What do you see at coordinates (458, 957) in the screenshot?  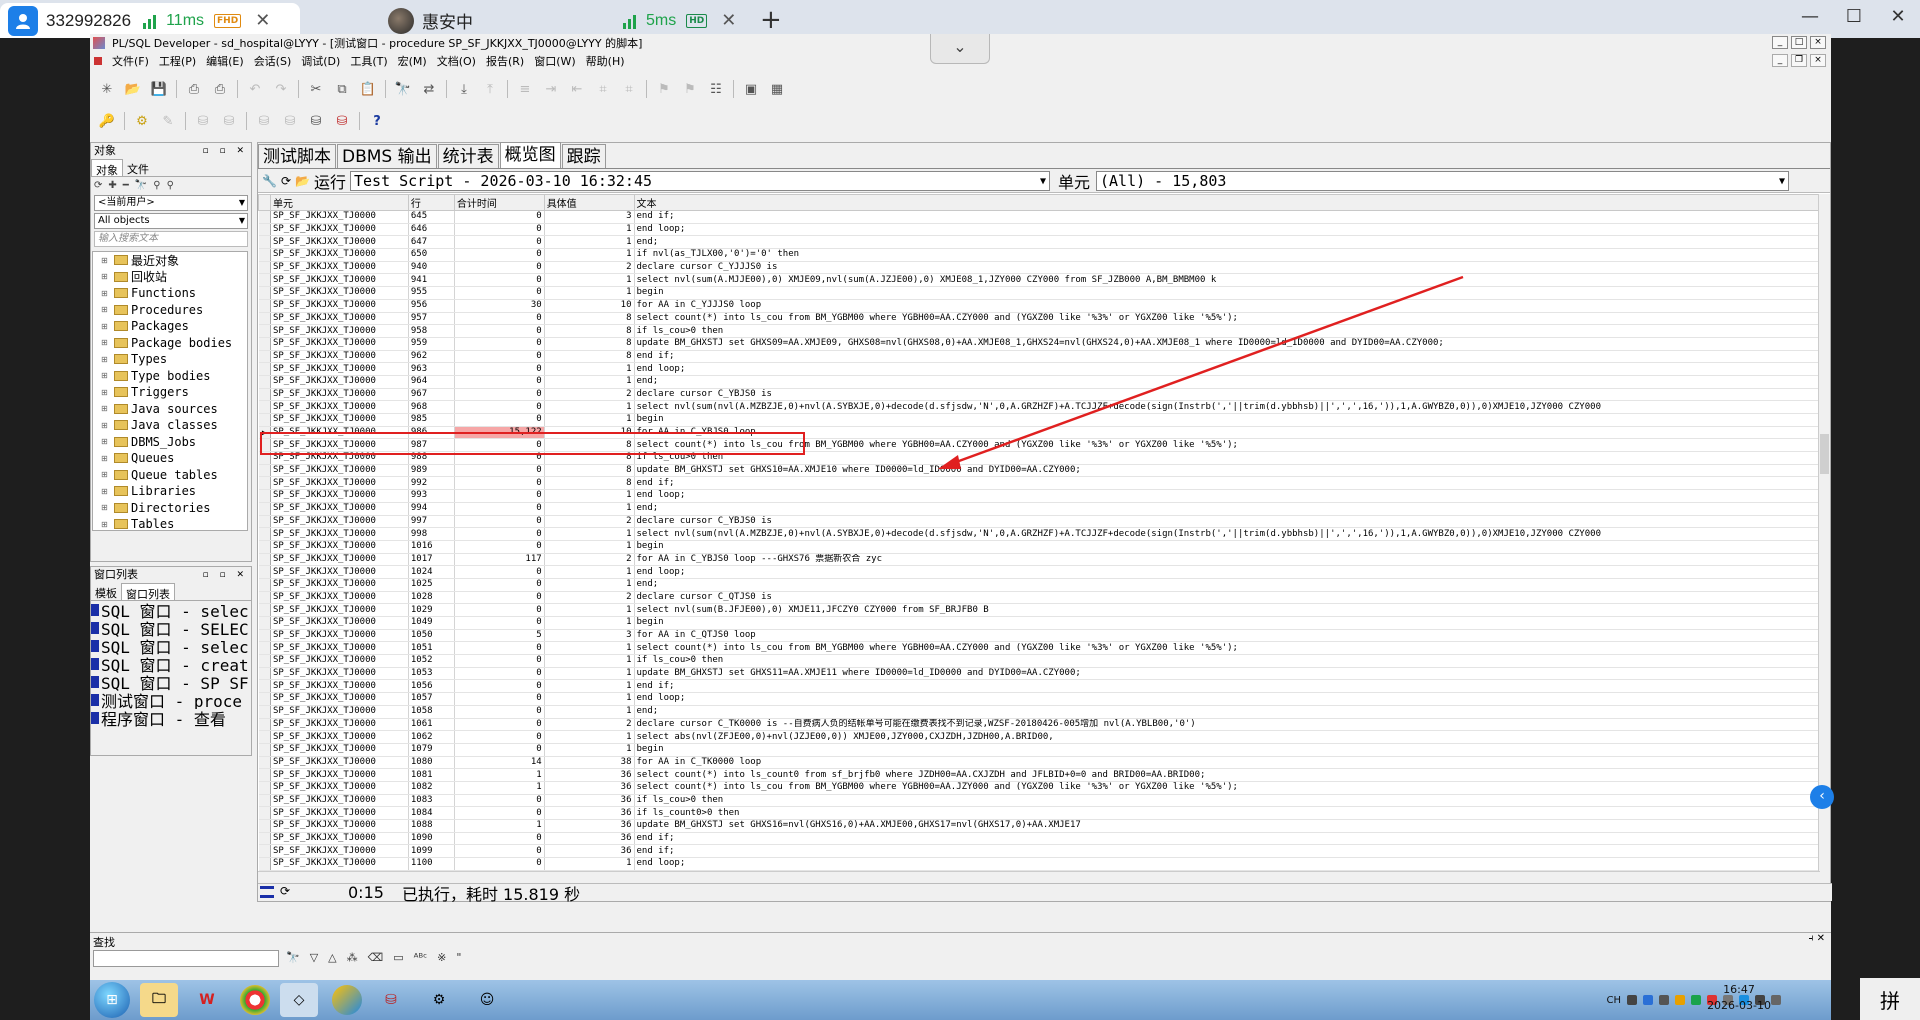 I see `quote-icon: "` at bounding box center [458, 957].